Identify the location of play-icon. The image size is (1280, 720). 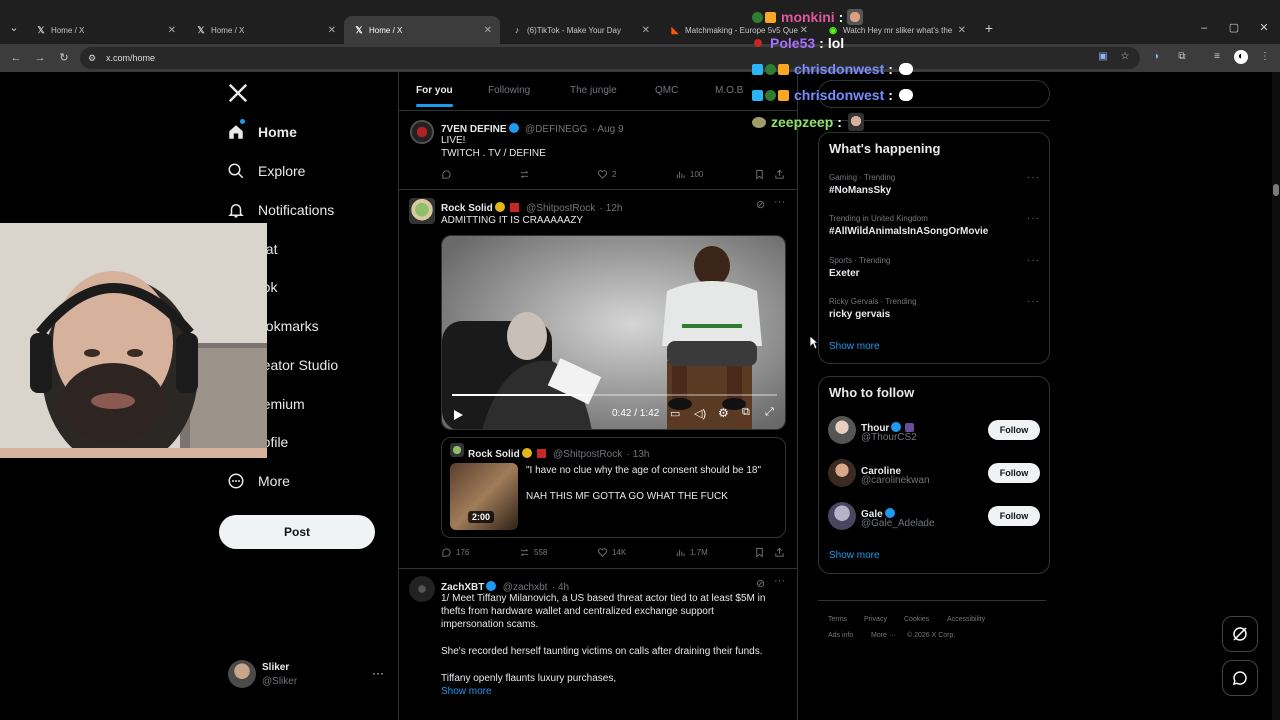
(458, 414).